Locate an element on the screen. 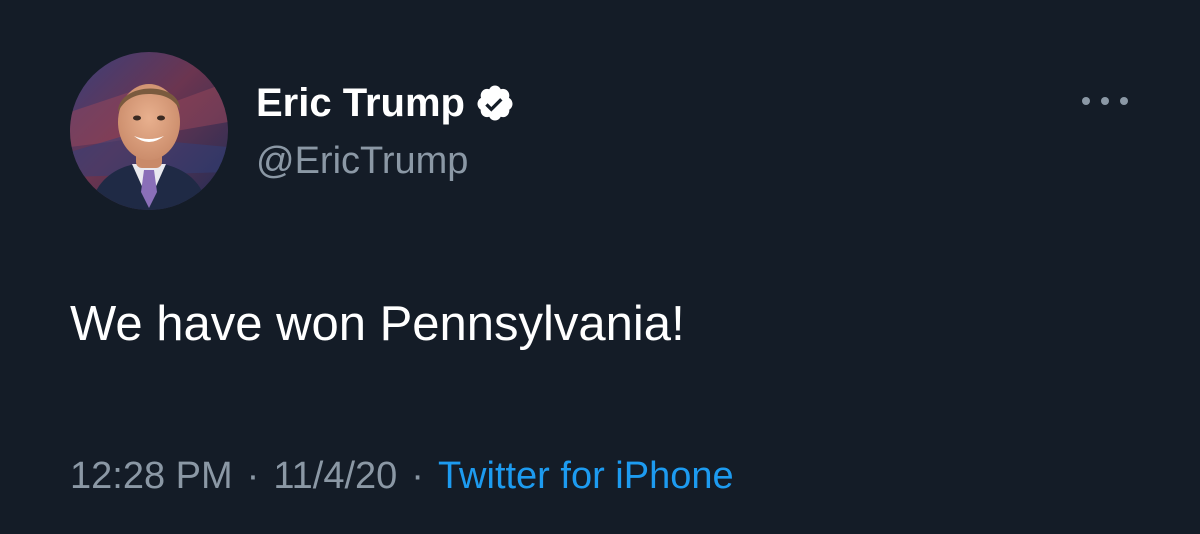  verified-check-icon is located at coordinates (495, 103).